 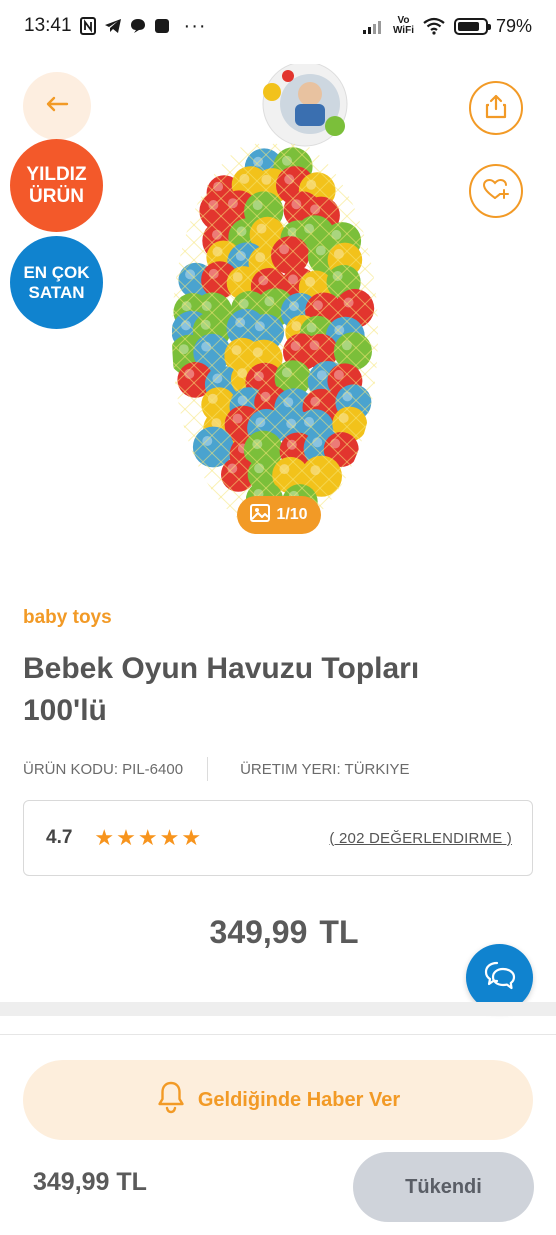 I want to click on nfc-icon, so click(x=87, y=26).